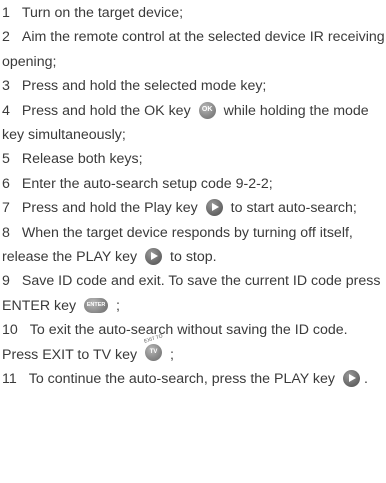 The height and width of the screenshot is (483, 386). What do you see at coordinates (293, 208) in the screenshot?
I see `step-text-continued: to start auto-search;` at bounding box center [293, 208].